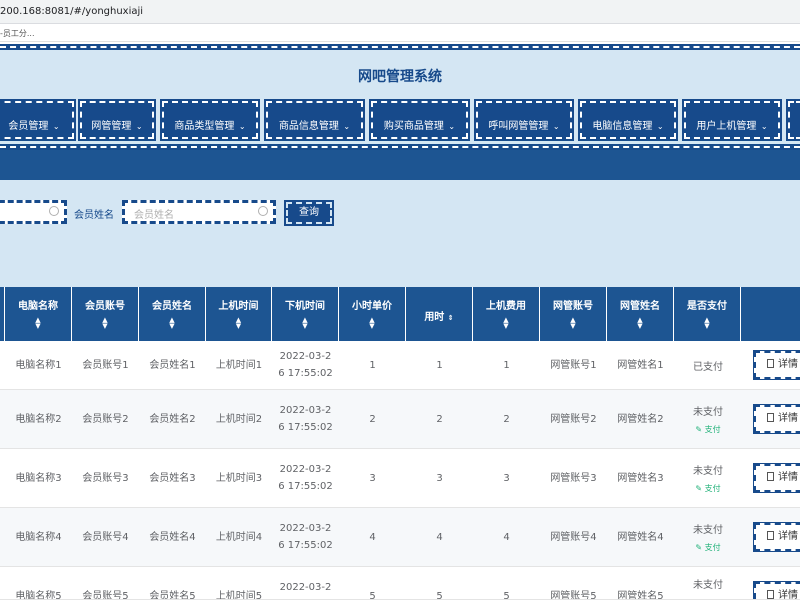 The width and height of the screenshot is (800, 600). Describe the element at coordinates (172, 419) in the screenshot. I see `cell-member-name: 会员姓名2` at that location.